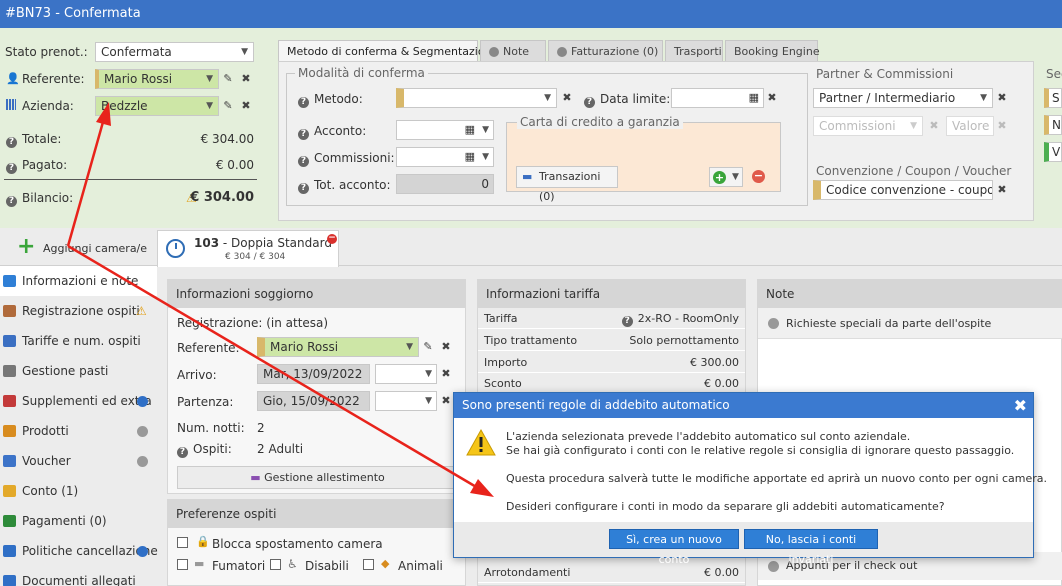 The image size is (1062, 586). What do you see at coordinates (85, 184) in the screenshot?
I see `arrow-to-azienda` at bounding box center [85, 184].